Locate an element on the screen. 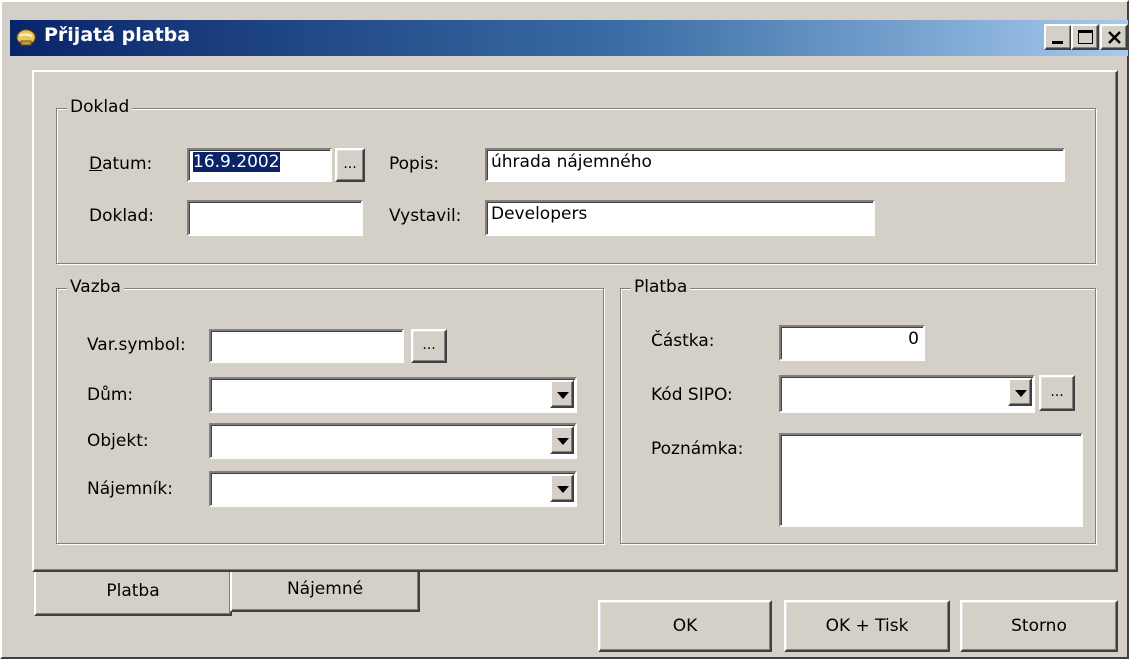 The image size is (1129, 659). varsymbol-label: Var.symbol: is located at coordinates (136, 345).